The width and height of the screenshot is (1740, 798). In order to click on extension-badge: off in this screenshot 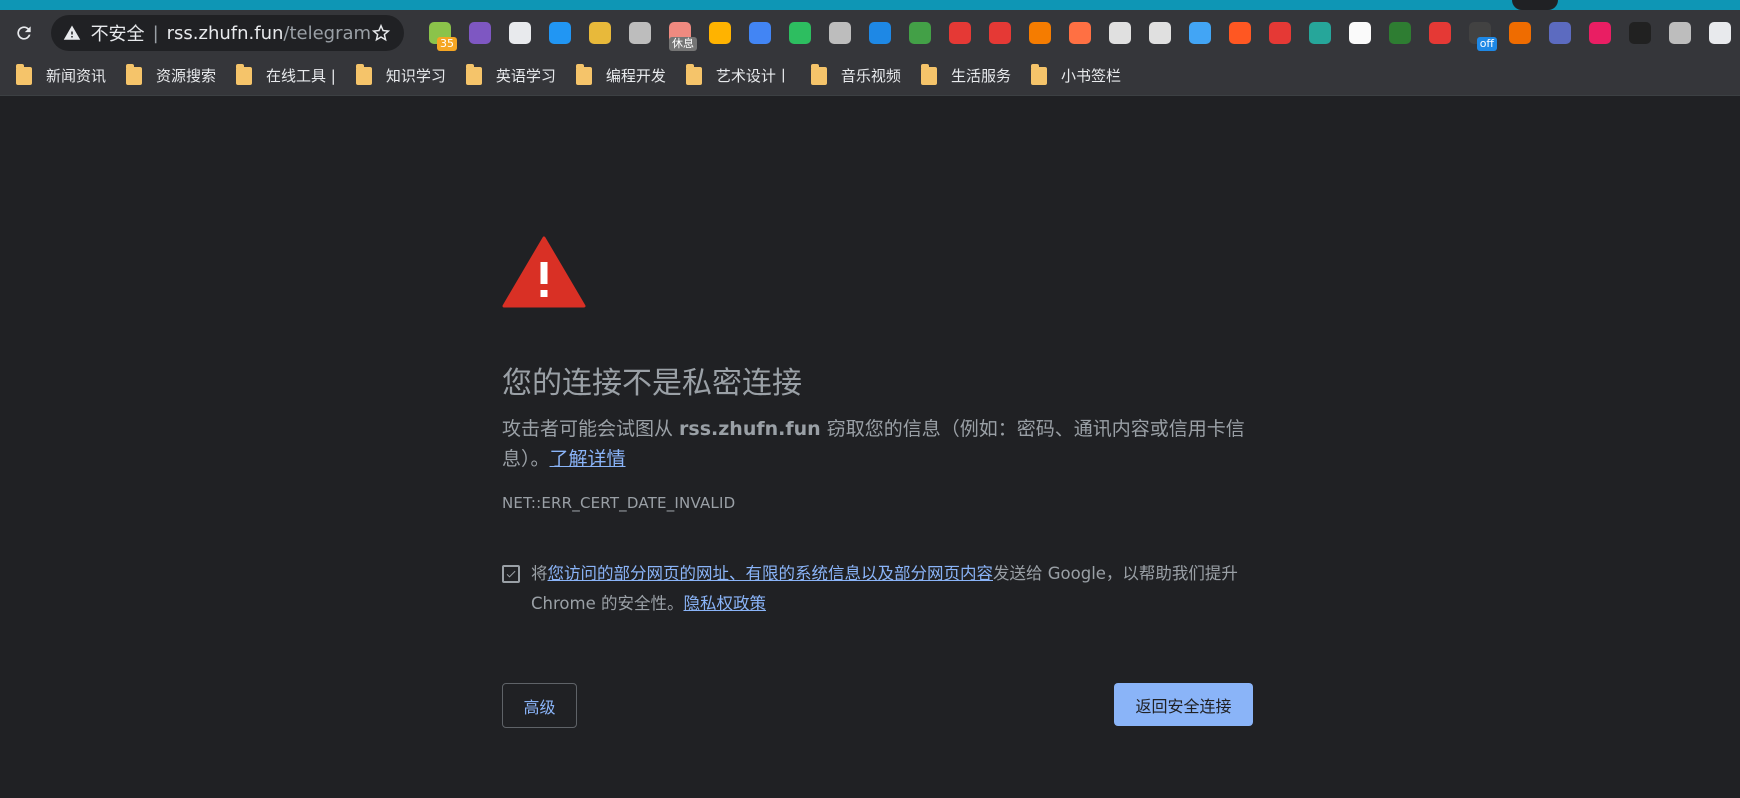, I will do `click(1486, 44)`.